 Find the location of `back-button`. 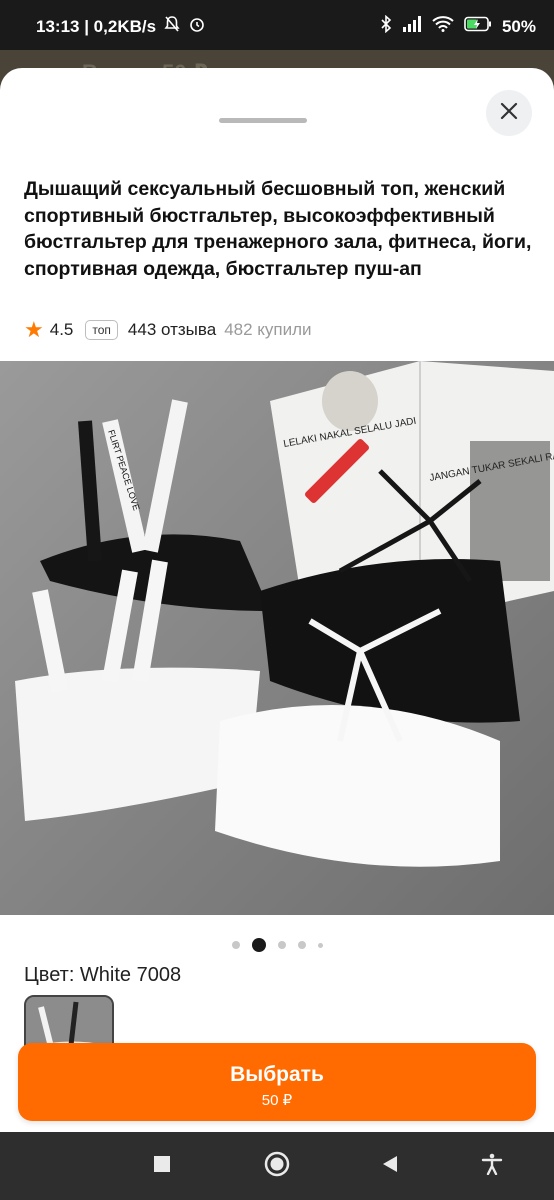

back-button is located at coordinates (390, 1166).